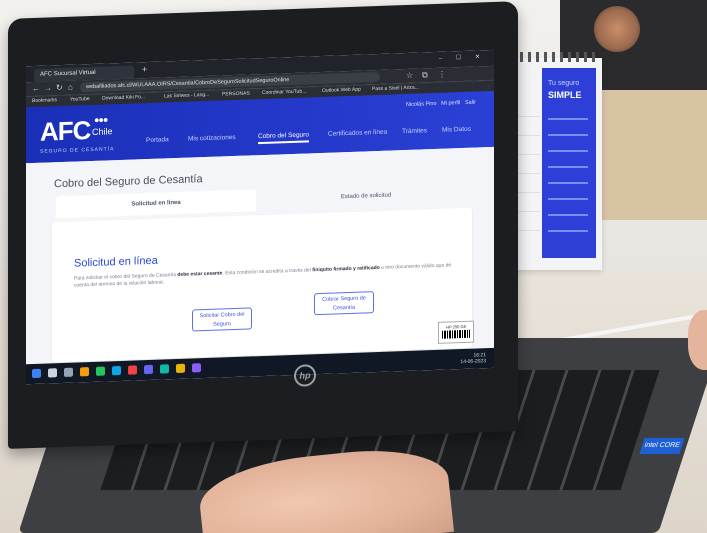 This screenshot has width=707, height=533. What do you see at coordinates (84, 372) in the screenshot?
I see `file-explorer-icon` at bounding box center [84, 372].